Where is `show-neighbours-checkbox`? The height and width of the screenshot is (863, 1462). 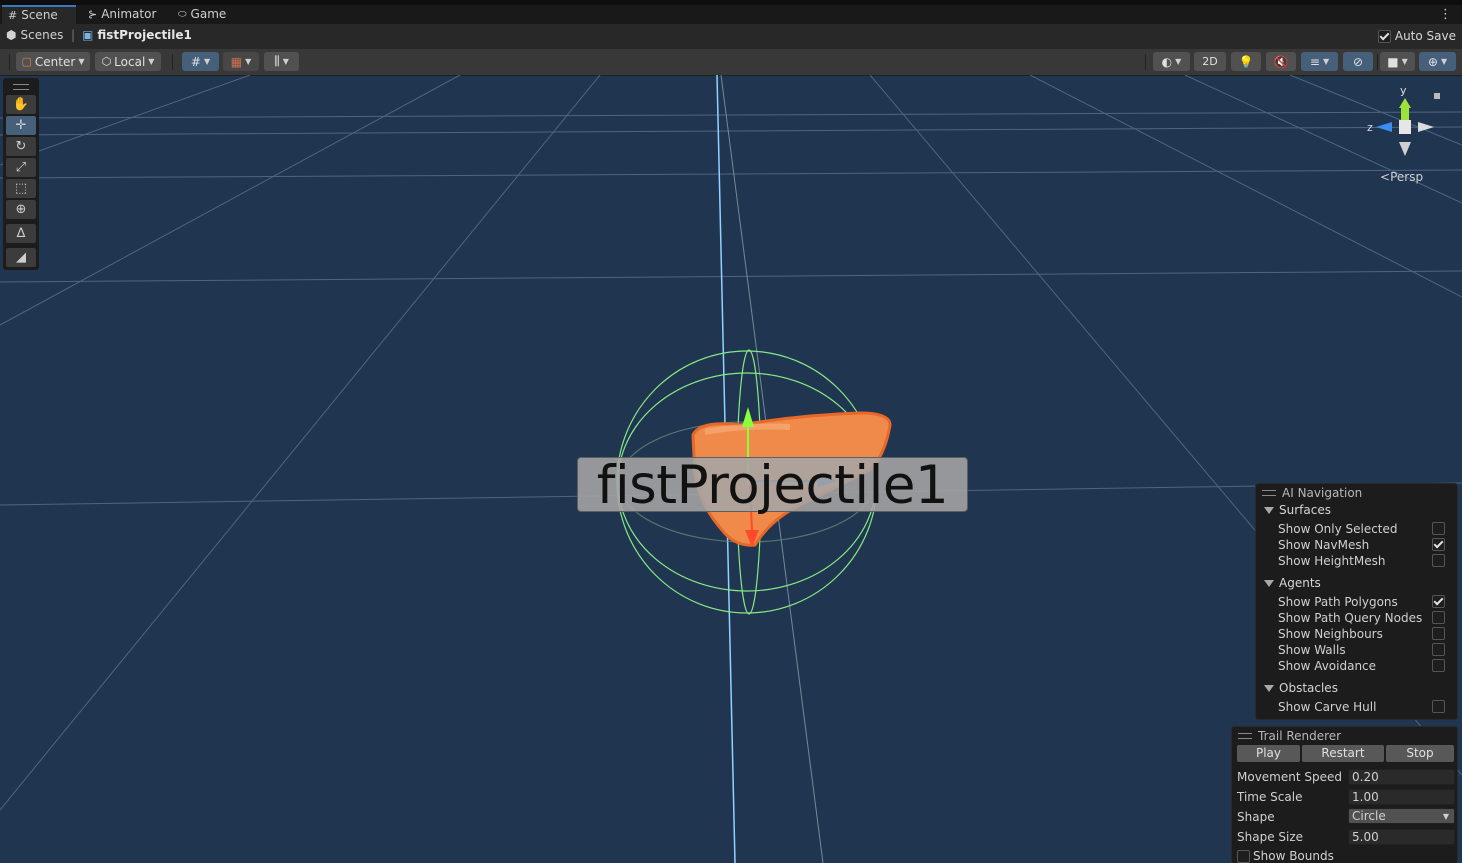
show-neighbours-checkbox is located at coordinates (1438, 633).